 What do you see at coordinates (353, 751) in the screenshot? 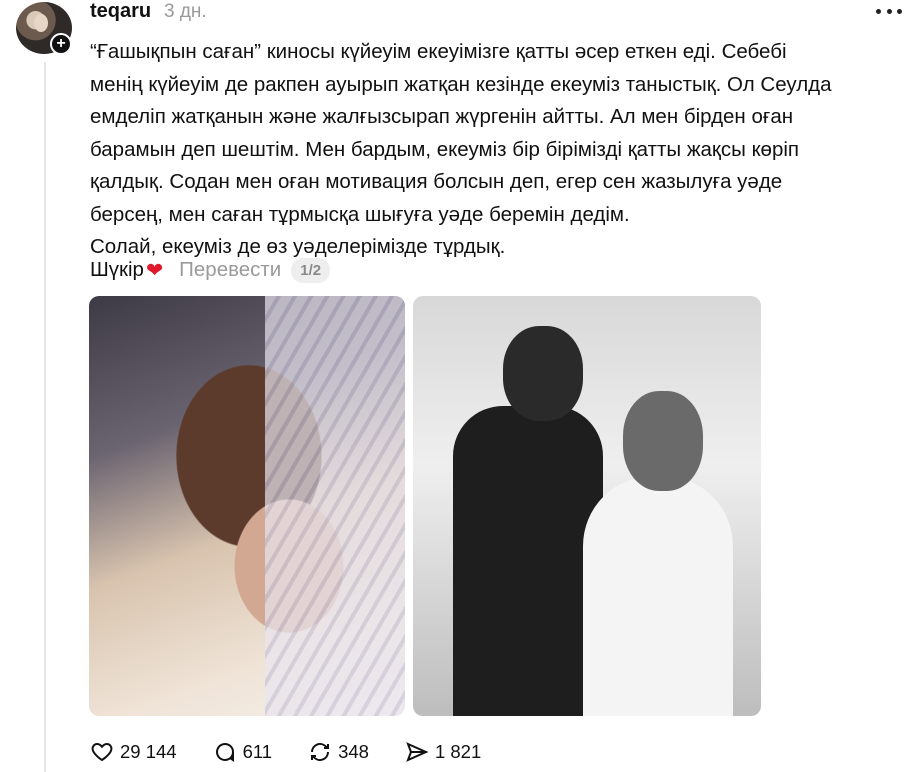
I see `repost-count: 348` at bounding box center [353, 751].